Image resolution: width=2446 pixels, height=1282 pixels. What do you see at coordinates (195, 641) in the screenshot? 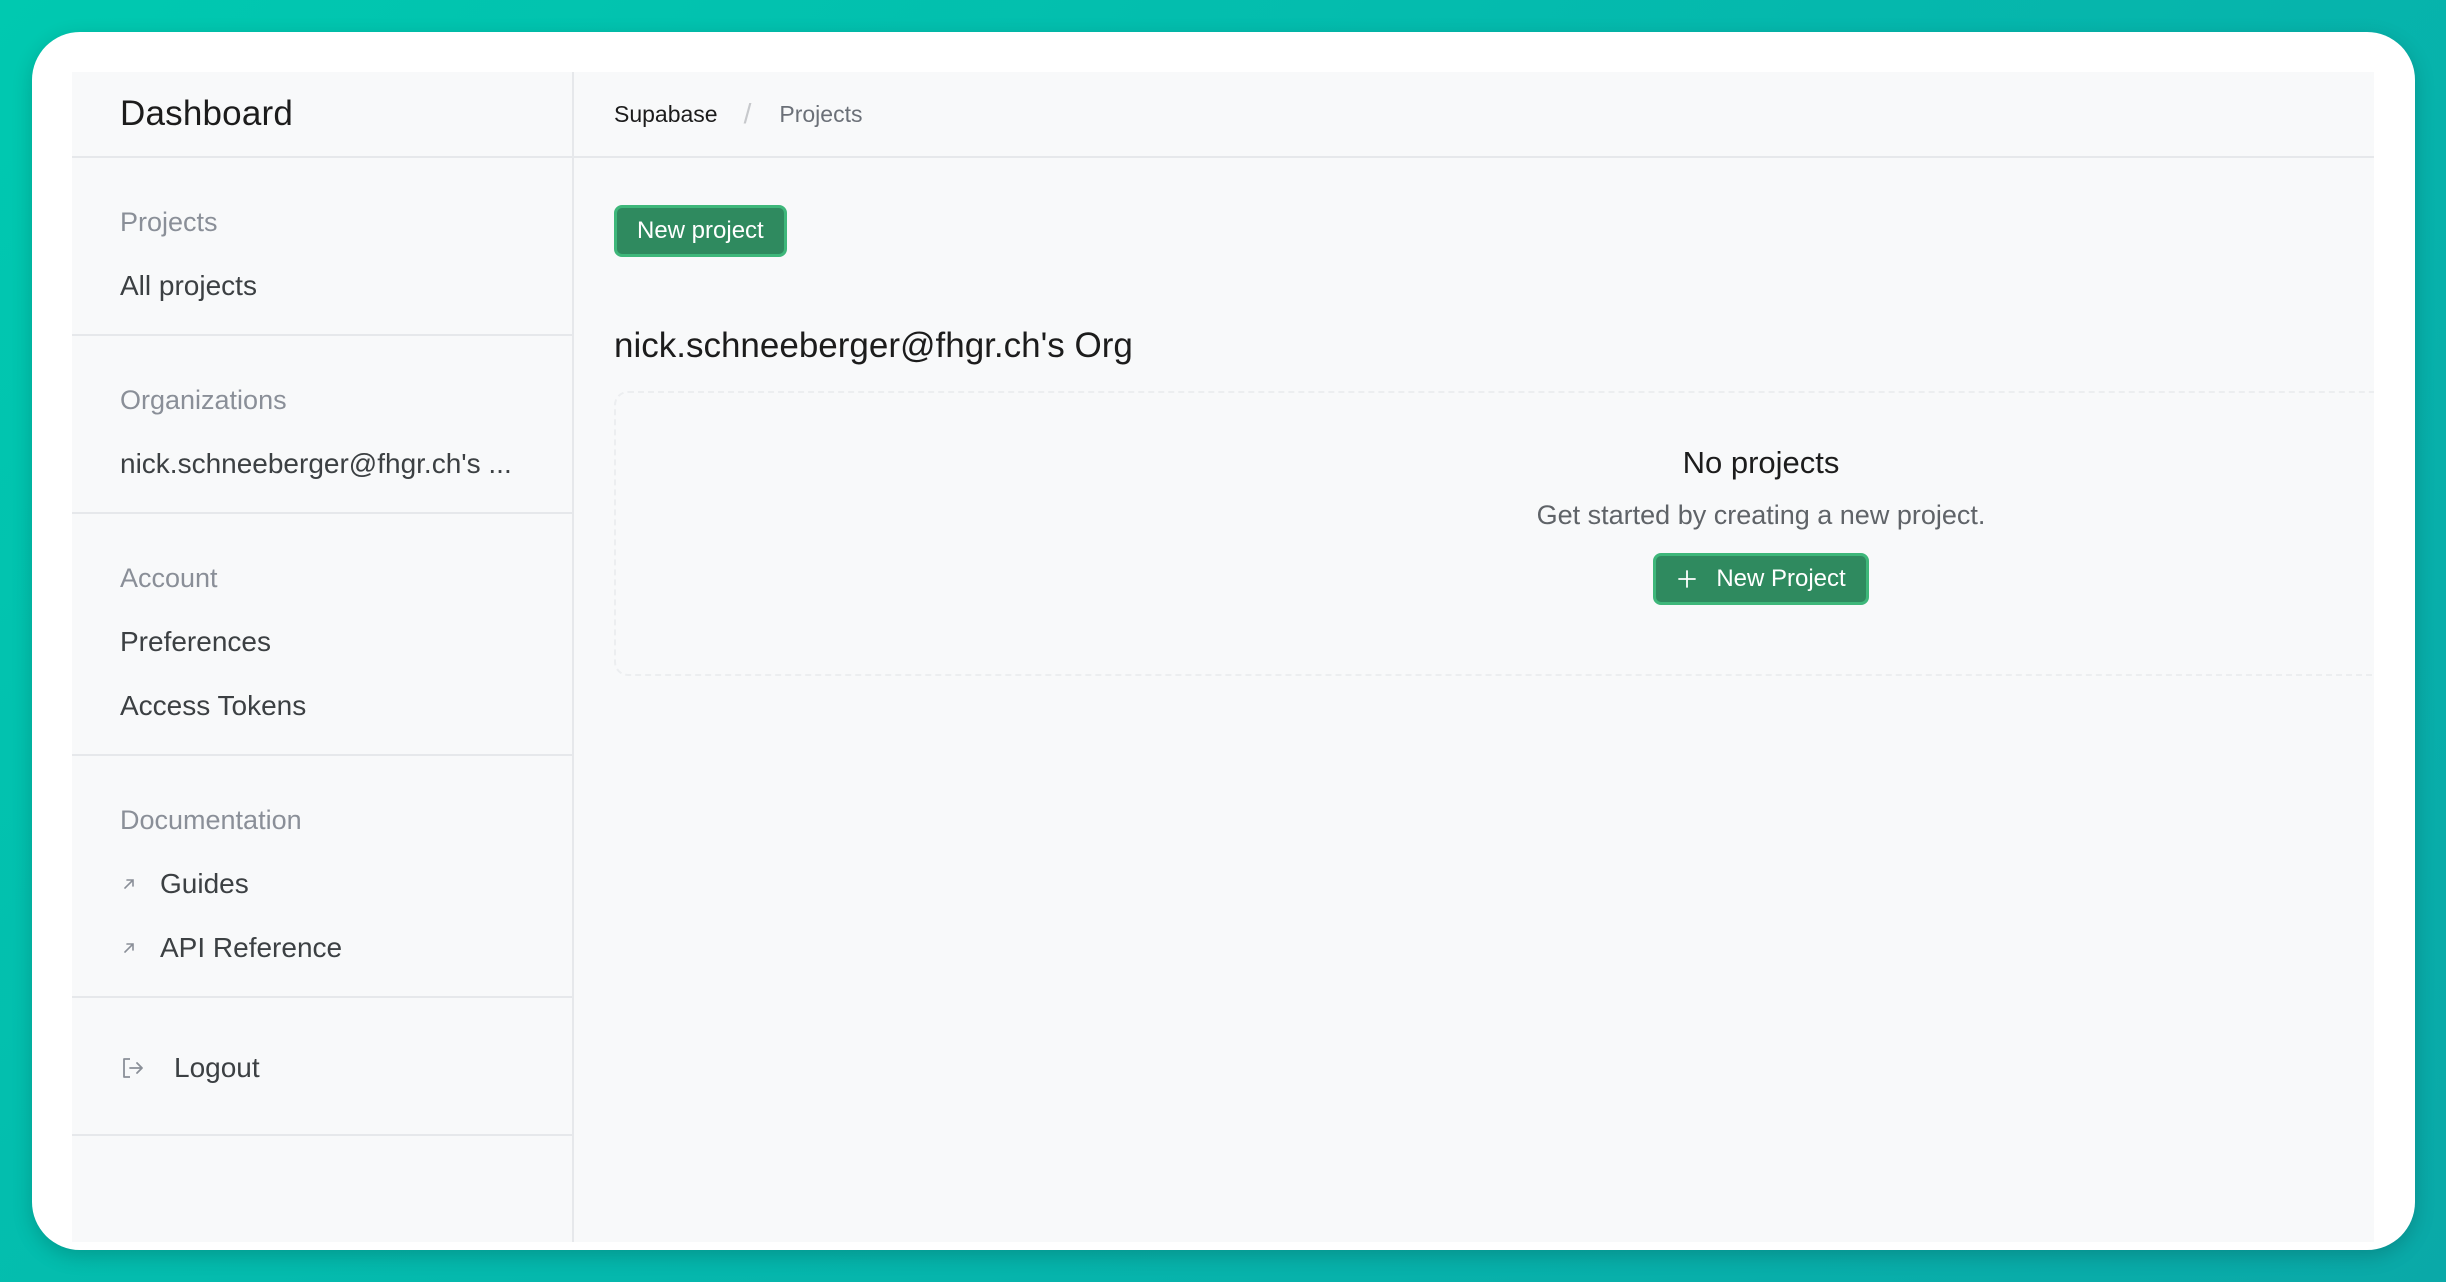
I see `sidebar-item-label: Preferences` at bounding box center [195, 641].